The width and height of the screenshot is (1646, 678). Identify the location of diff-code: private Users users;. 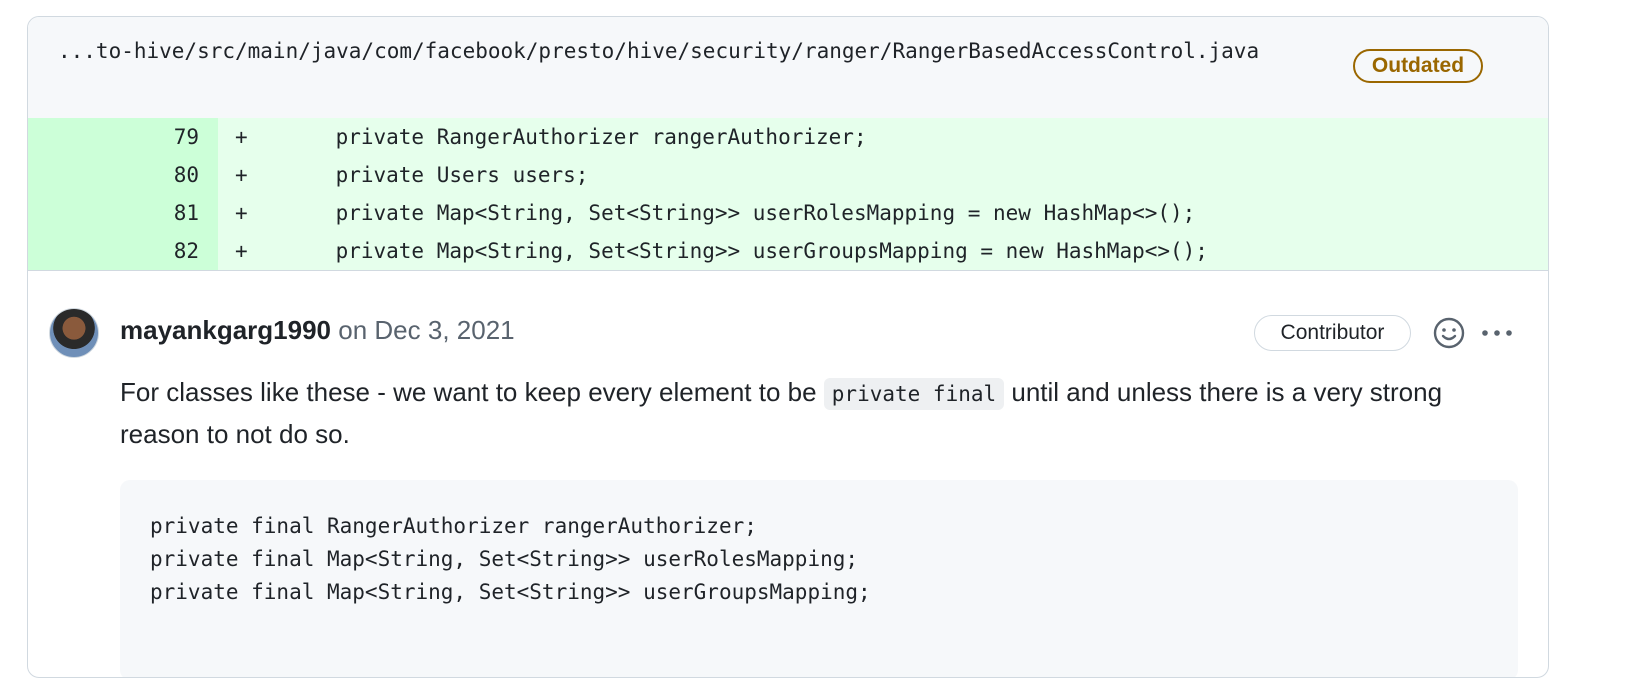
(437, 175).